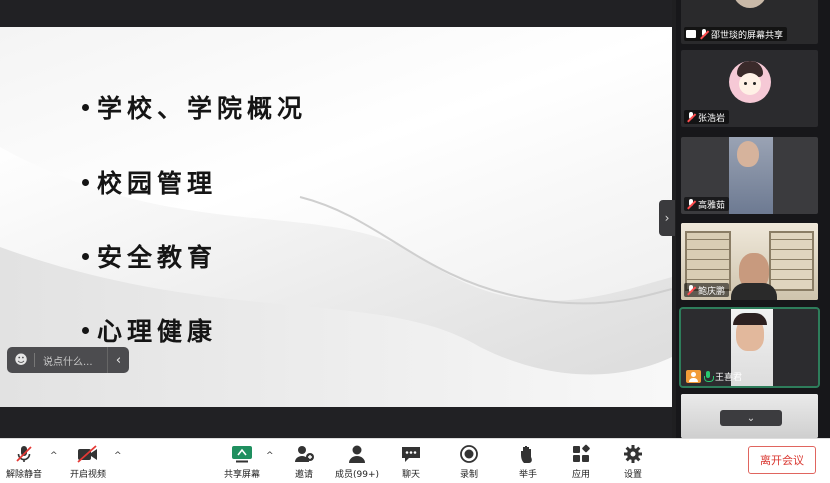 Image resolution: width=830 pixels, height=483 pixels. Describe the element at coordinates (709, 376) in the screenshot. I see `mic-active-icon` at that location.